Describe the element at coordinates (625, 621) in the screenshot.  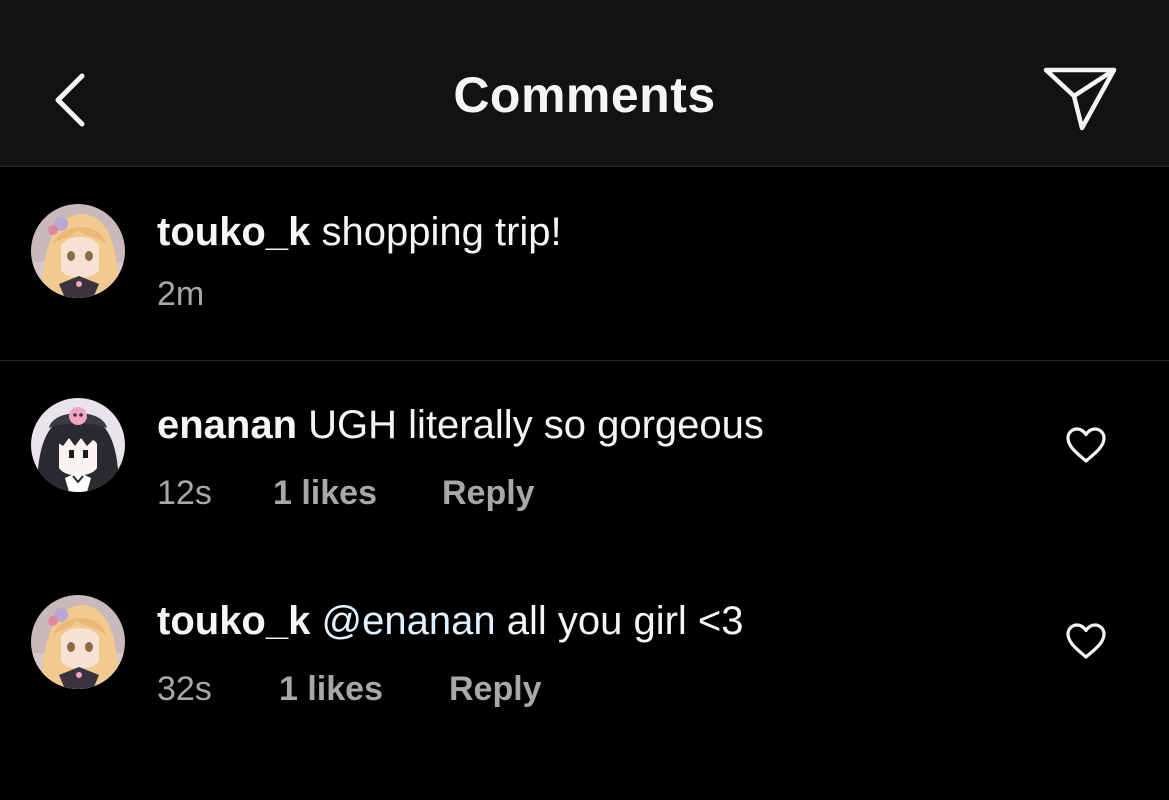
I see `comment-text: all you girl <3` at that location.